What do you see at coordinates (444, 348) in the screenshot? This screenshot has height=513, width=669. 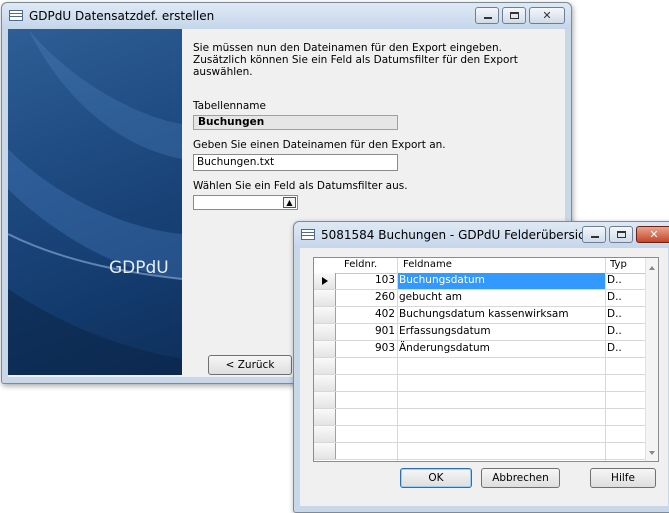 I see `cell-field-name: Änderungsdatum` at bounding box center [444, 348].